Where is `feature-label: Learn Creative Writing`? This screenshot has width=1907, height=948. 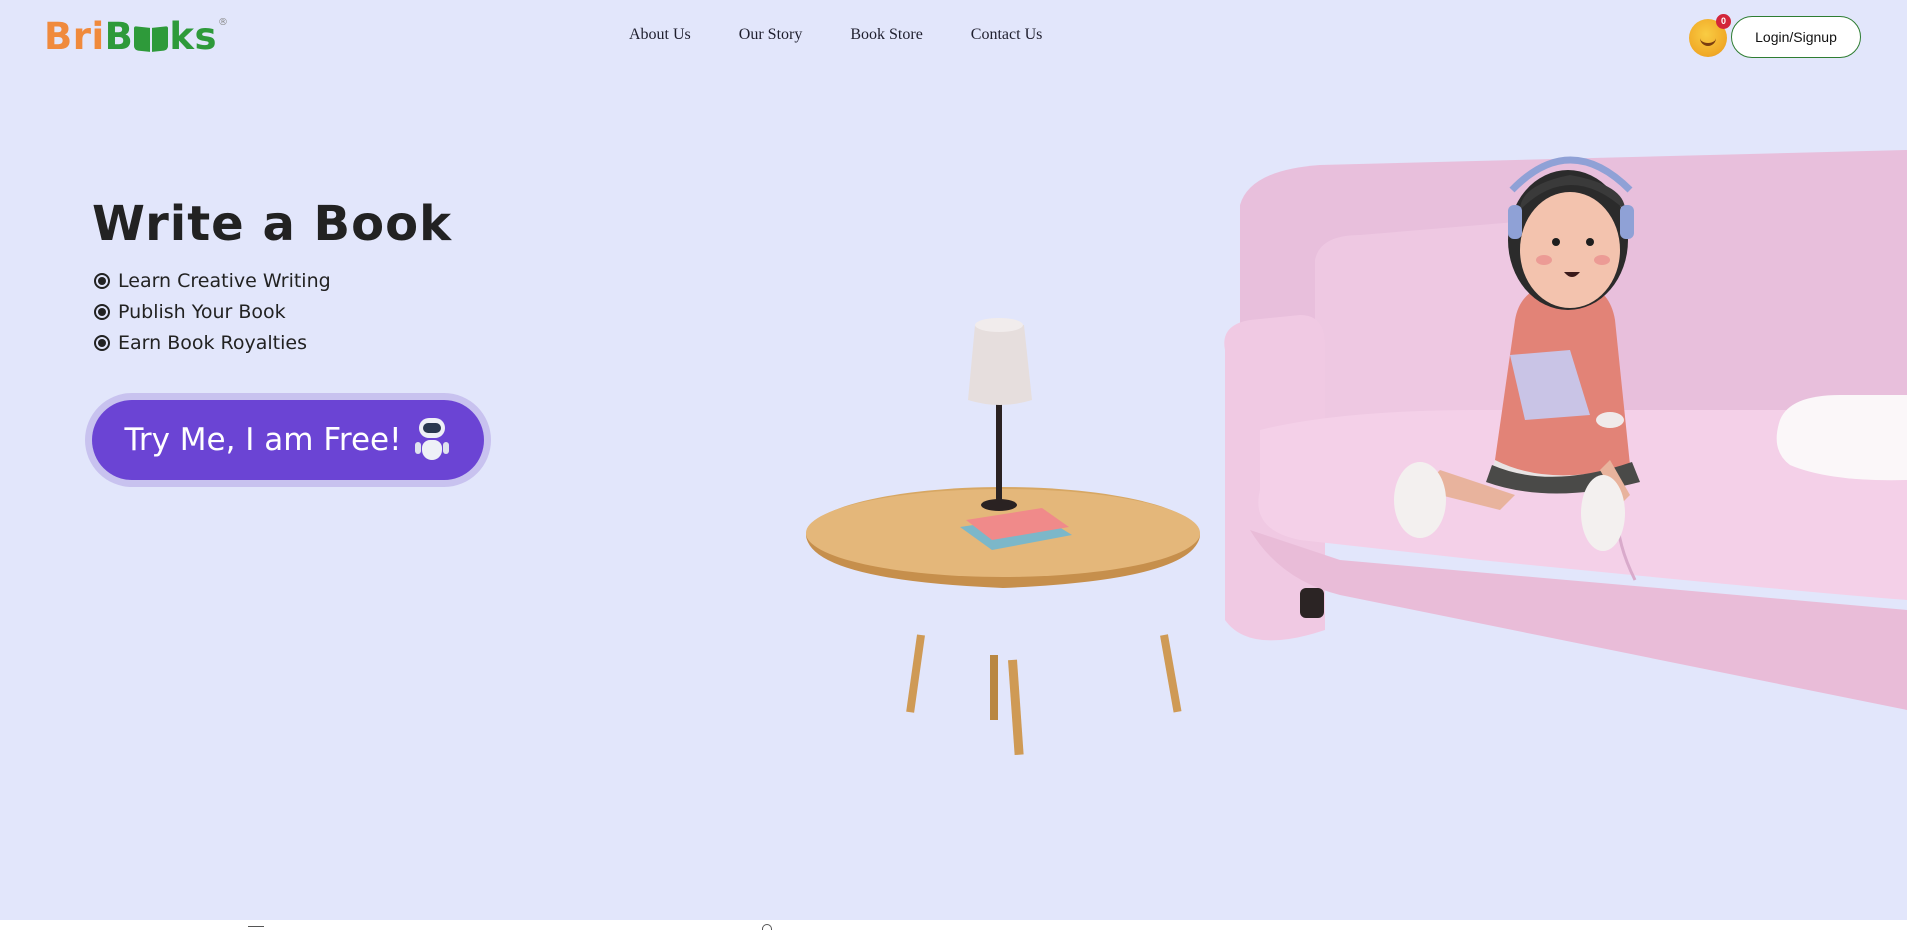
feature-label: Learn Creative Writing is located at coordinates (224, 280).